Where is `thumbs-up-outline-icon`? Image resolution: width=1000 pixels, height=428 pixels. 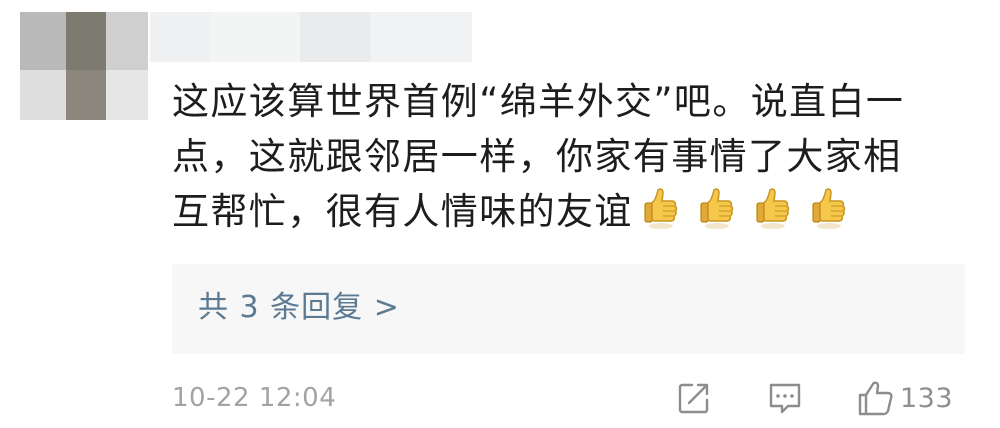 thumbs-up-outline-icon is located at coordinates (875, 398).